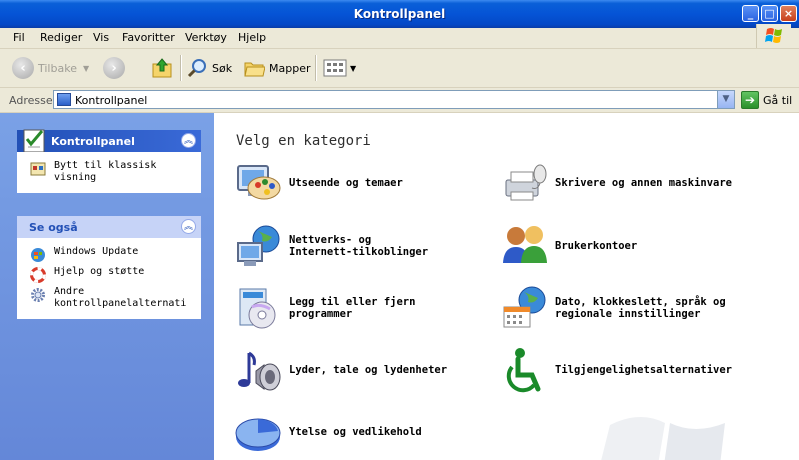  I want to click on window-title: Kontrollpanel, so click(399, 14).